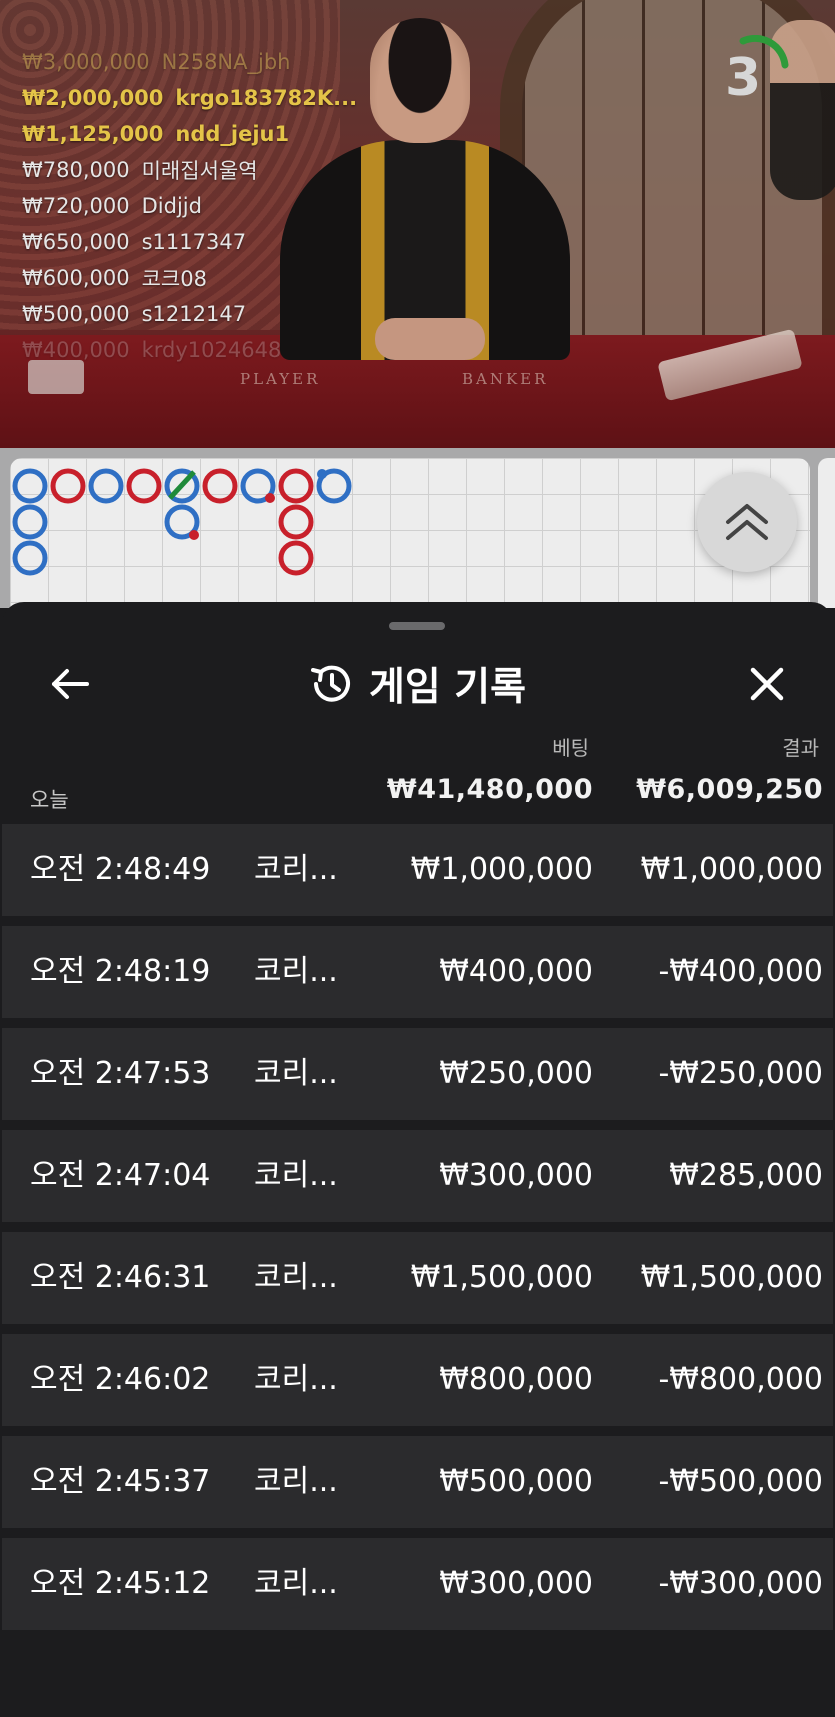 Image resolution: width=835 pixels, height=1717 pixels. I want to click on history-row: 오전 2:46:31 코리... ₩1,500,000 ₩1,500,000, so click(417, 1278).